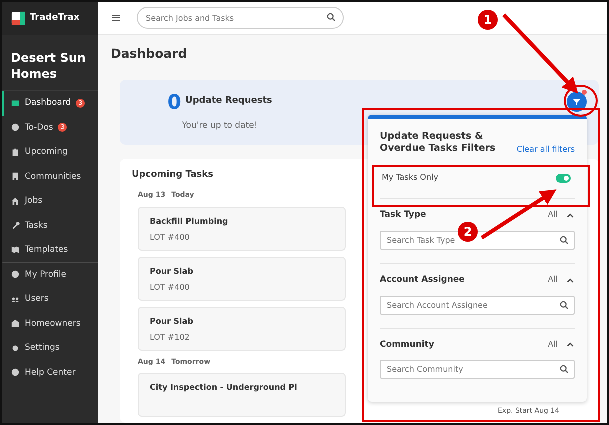 This screenshot has height=425, width=609. Describe the element at coordinates (50, 373) in the screenshot. I see `sidebar-item: Help Center` at that location.